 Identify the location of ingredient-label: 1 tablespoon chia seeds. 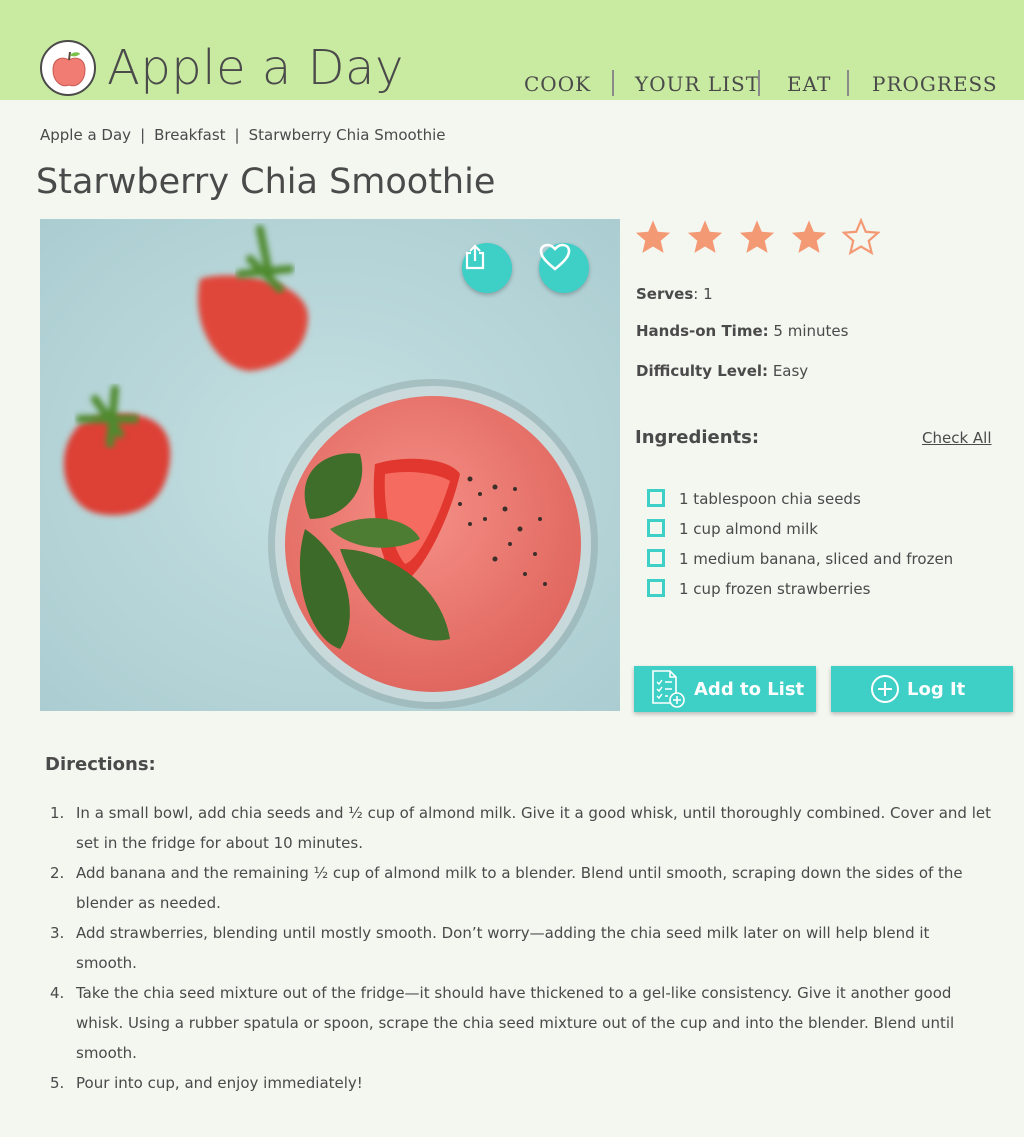
(770, 499).